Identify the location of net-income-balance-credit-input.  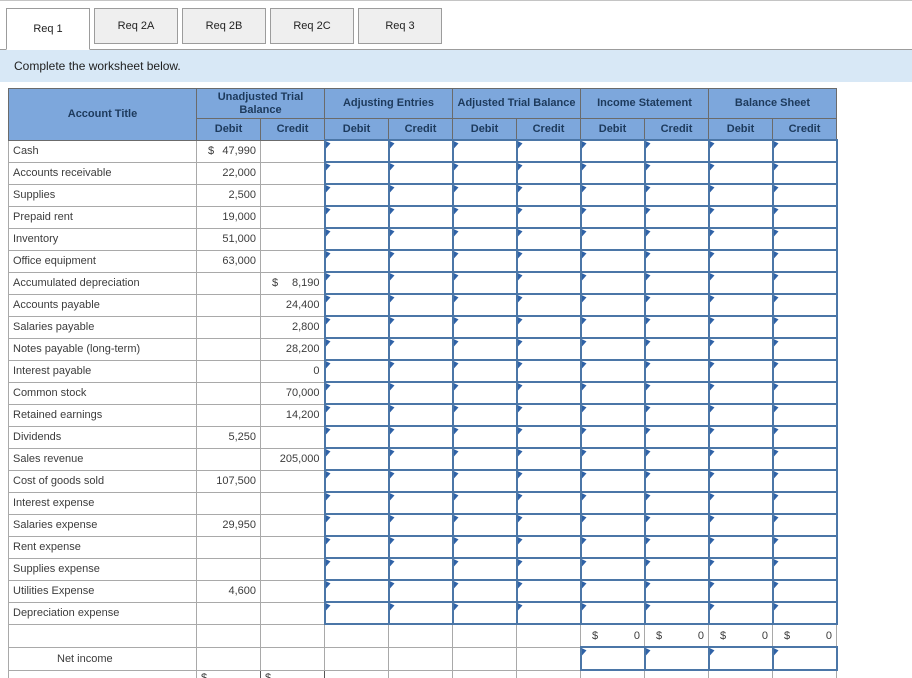
(804, 658).